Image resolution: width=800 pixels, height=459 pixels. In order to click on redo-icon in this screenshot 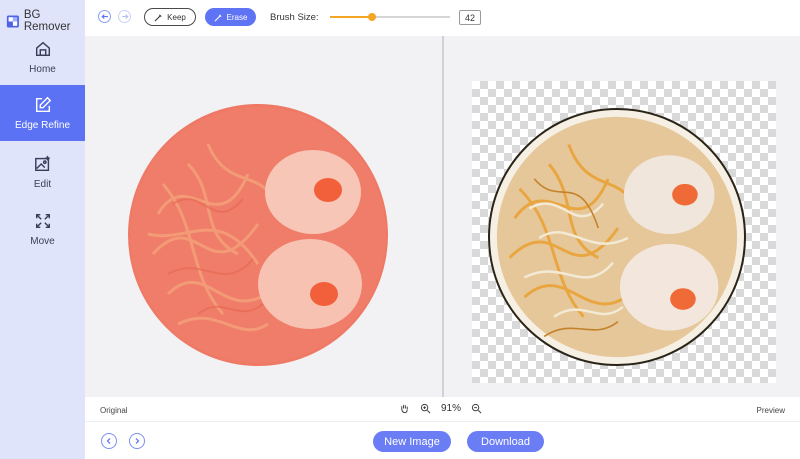, I will do `click(125, 16)`.